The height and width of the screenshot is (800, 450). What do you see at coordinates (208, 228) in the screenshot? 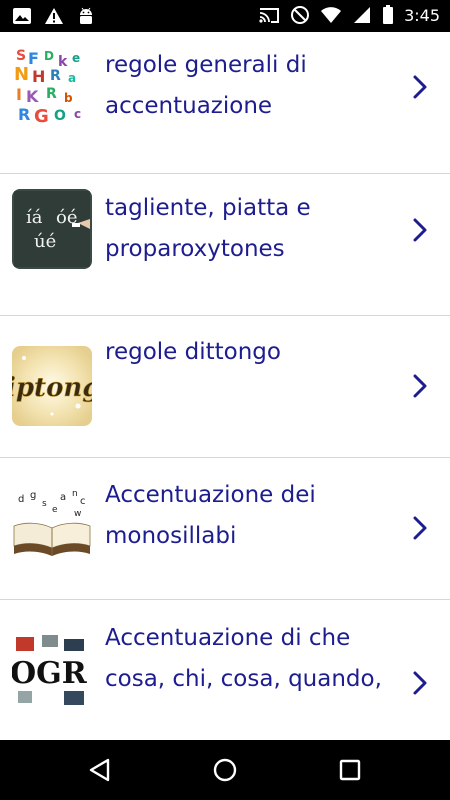
I see `list-item-label: tagliente, piatta e proparoxytones` at bounding box center [208, 228].